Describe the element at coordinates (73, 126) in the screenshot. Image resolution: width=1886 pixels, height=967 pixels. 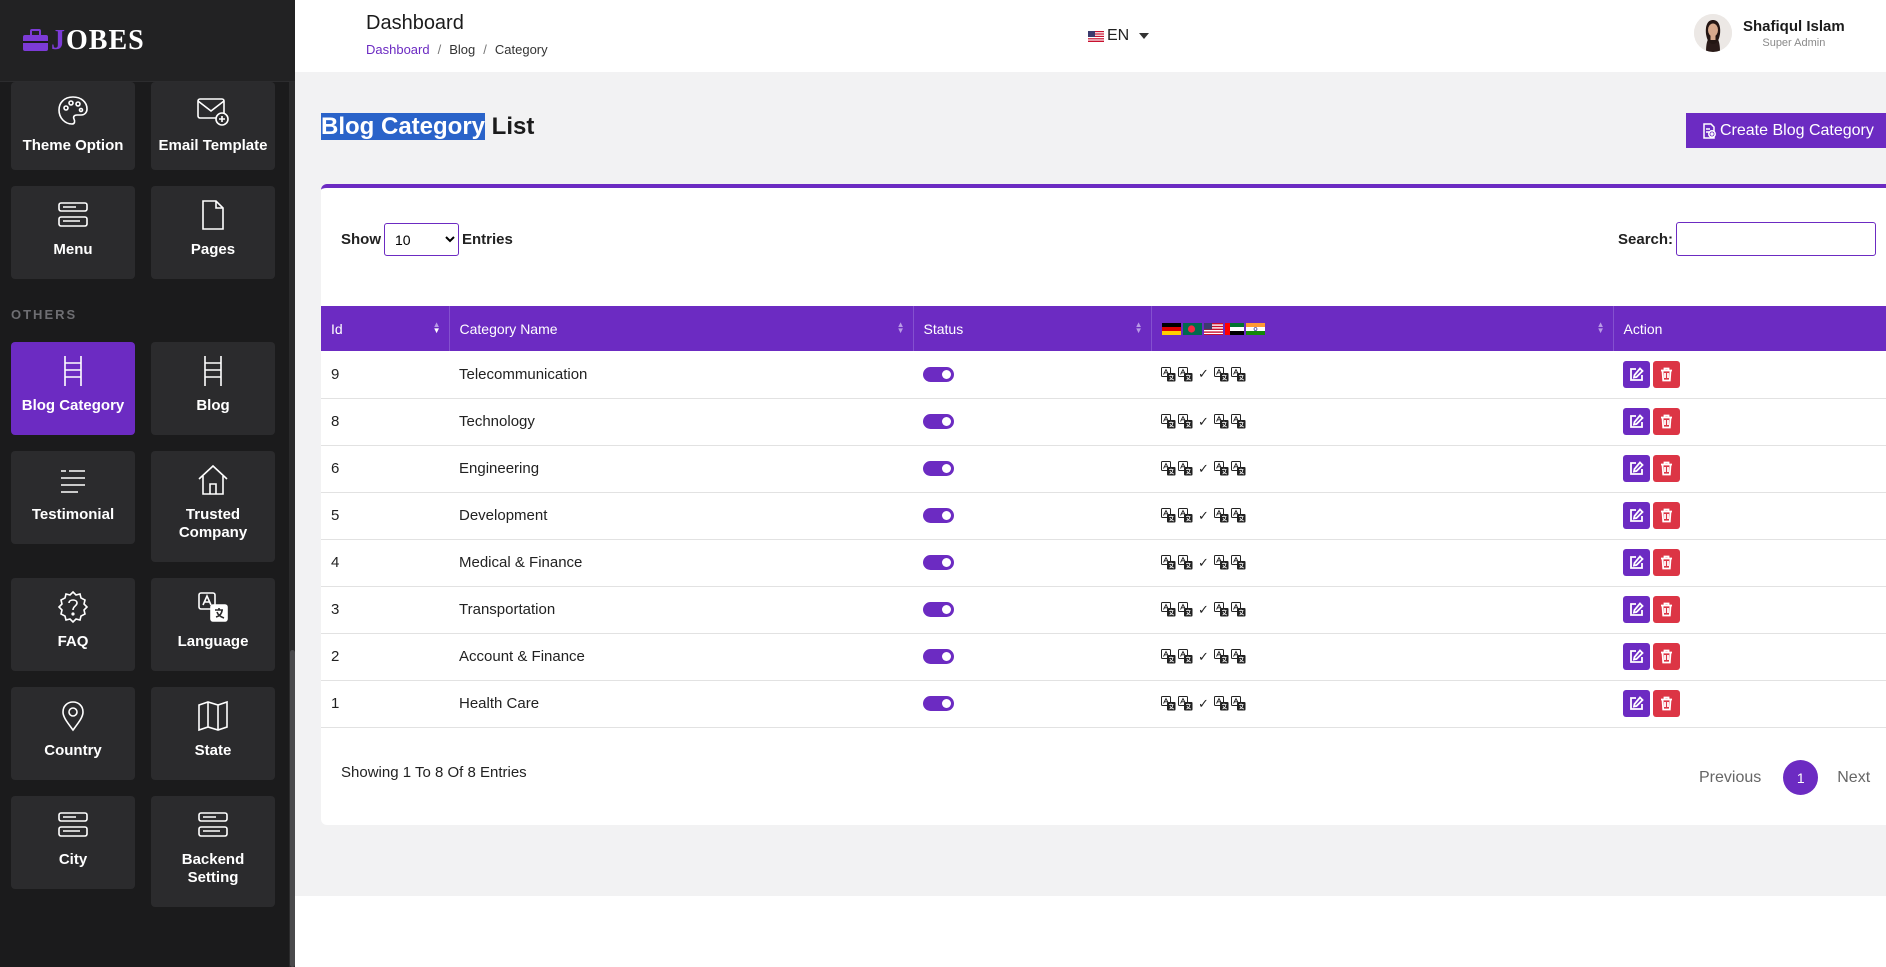
I see `sidebar-item-theme-option: Theme Option` at that location.